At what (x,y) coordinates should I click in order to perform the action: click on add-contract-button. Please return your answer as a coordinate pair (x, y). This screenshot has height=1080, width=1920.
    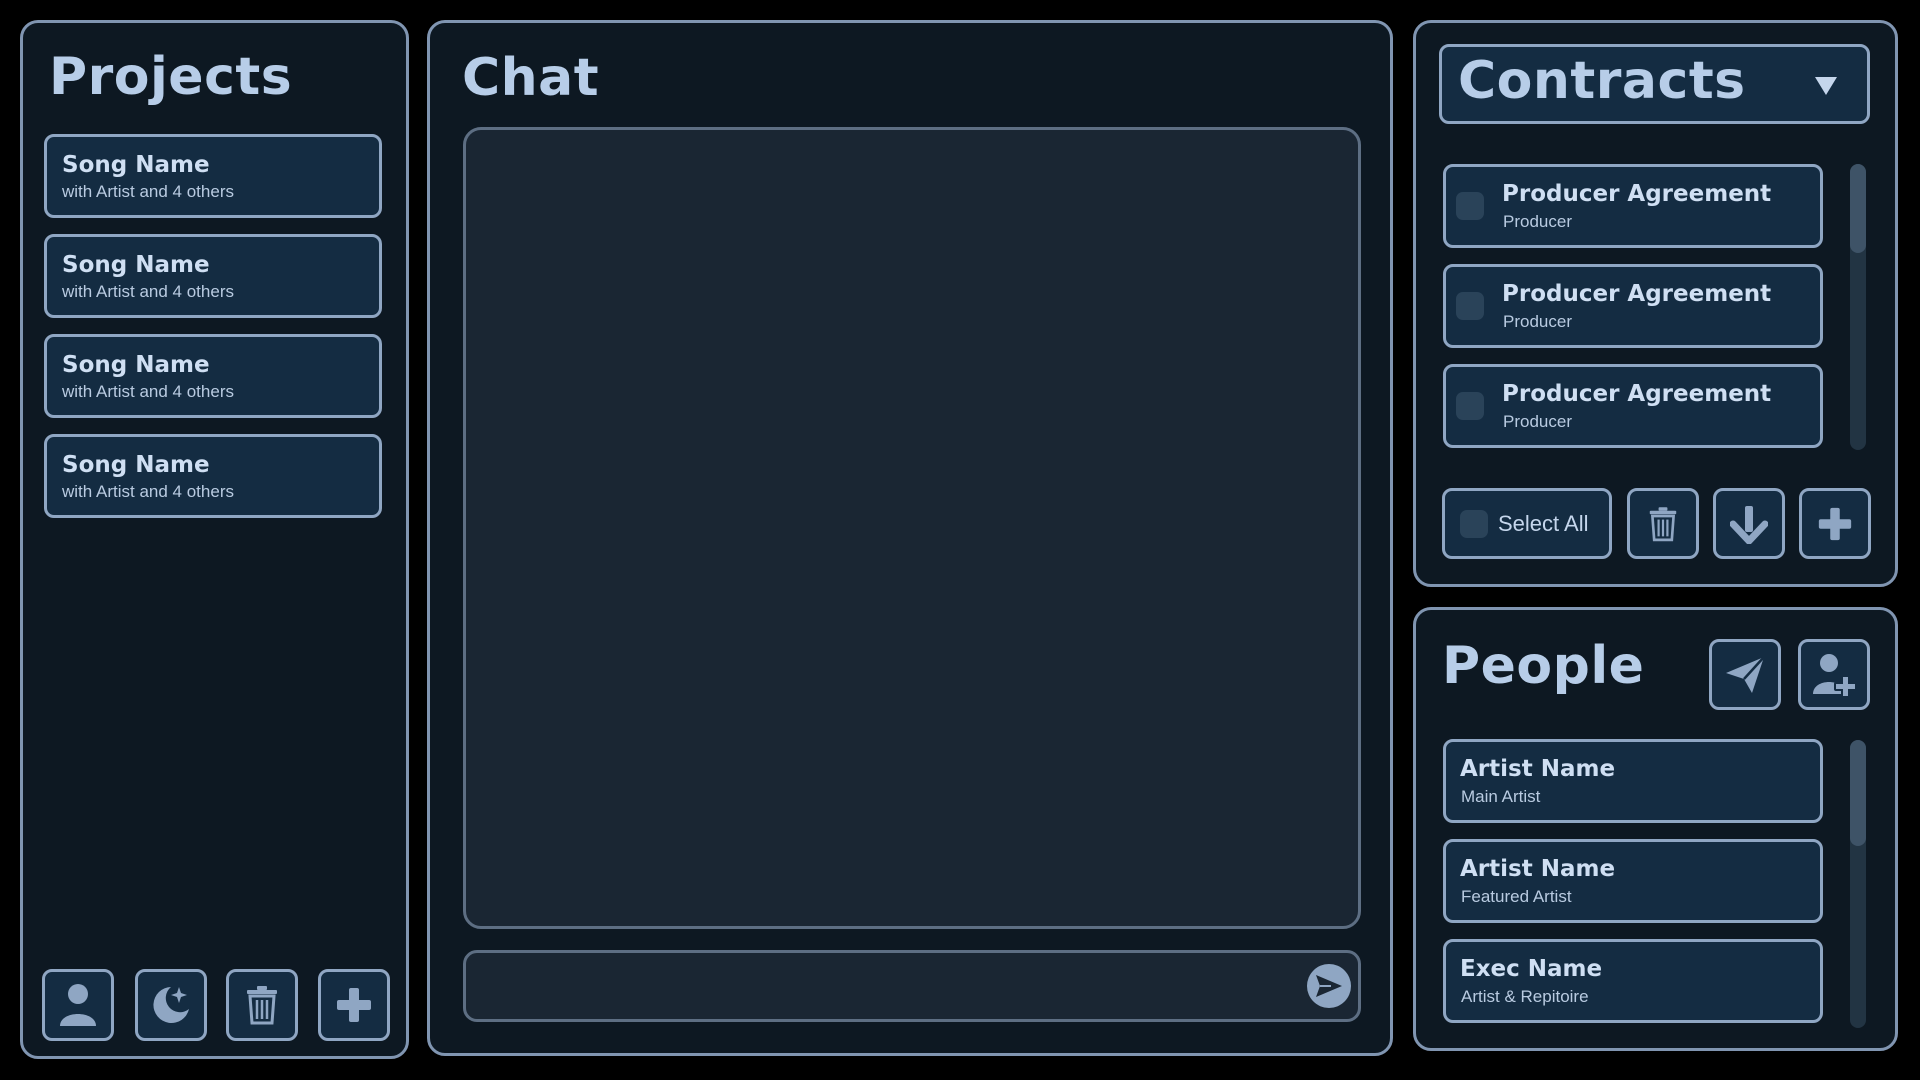
    Looking at the image, I should click on (1835, 523).